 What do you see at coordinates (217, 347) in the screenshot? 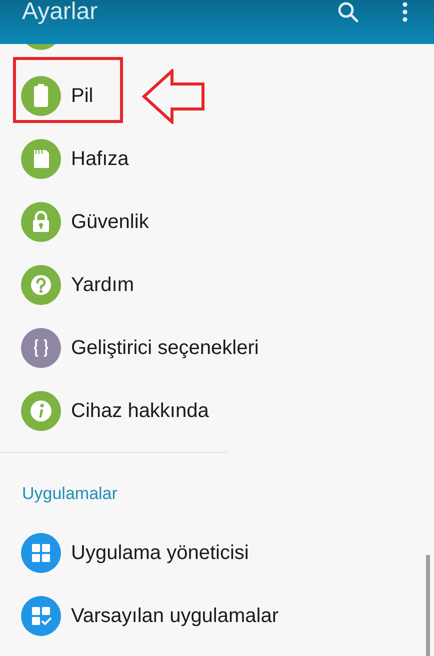
I see `settings-item: Geliştirici seçenekleri` at bounding box center [217, 347].